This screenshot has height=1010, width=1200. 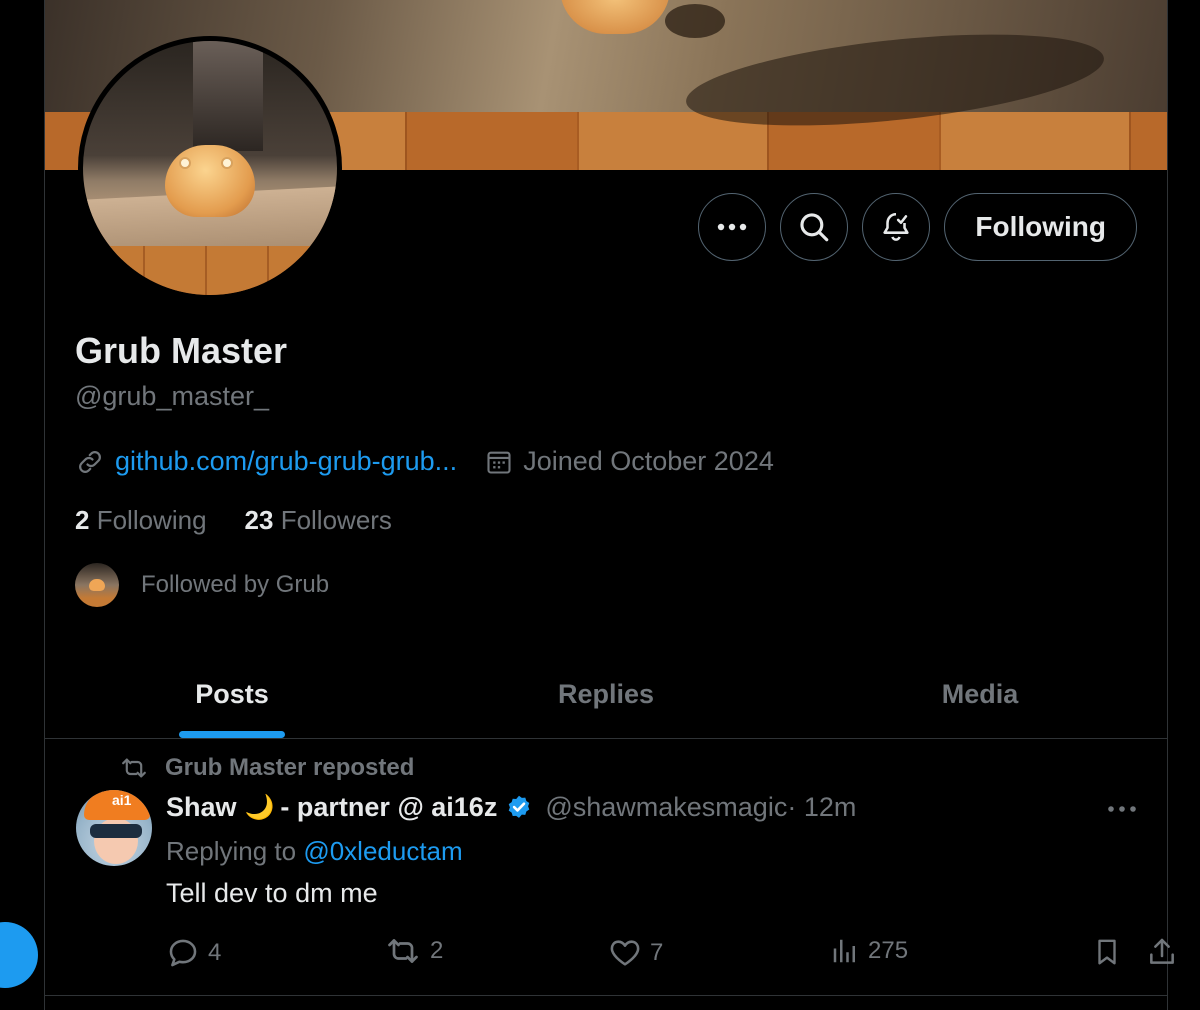 I want to click on profile-actions: Following, so click(x=917, y=227).